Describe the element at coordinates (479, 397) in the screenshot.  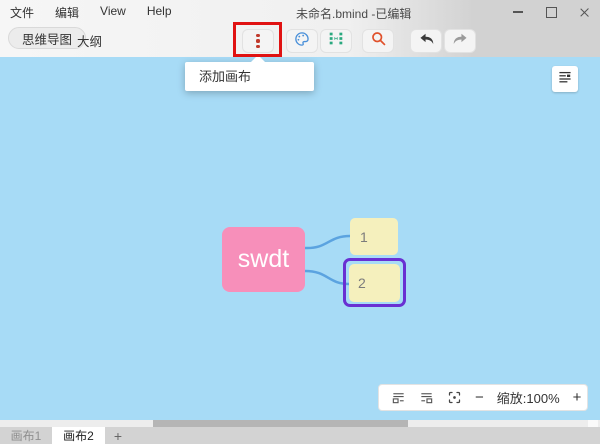
I see `zoom-out-button: −` at that location.